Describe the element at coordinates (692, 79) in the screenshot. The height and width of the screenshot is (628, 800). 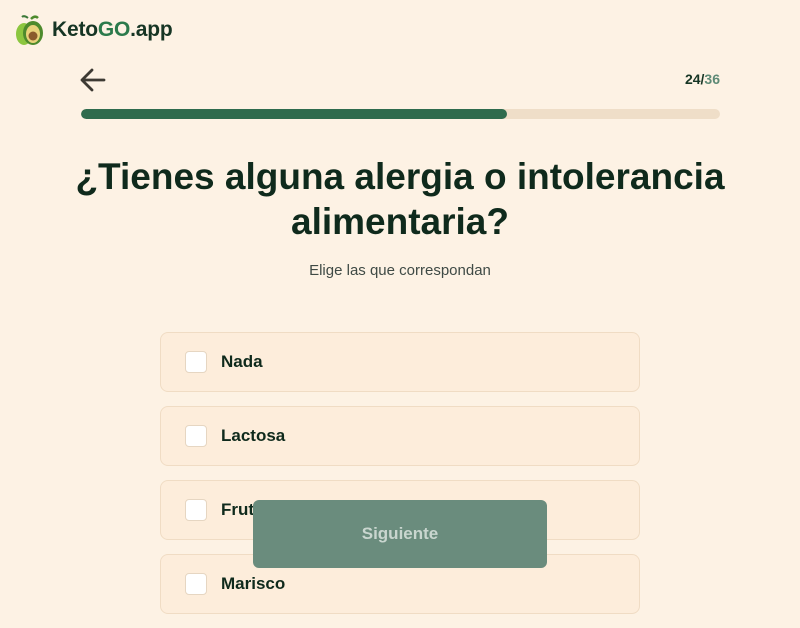
I see `step-current: 24` at that location.